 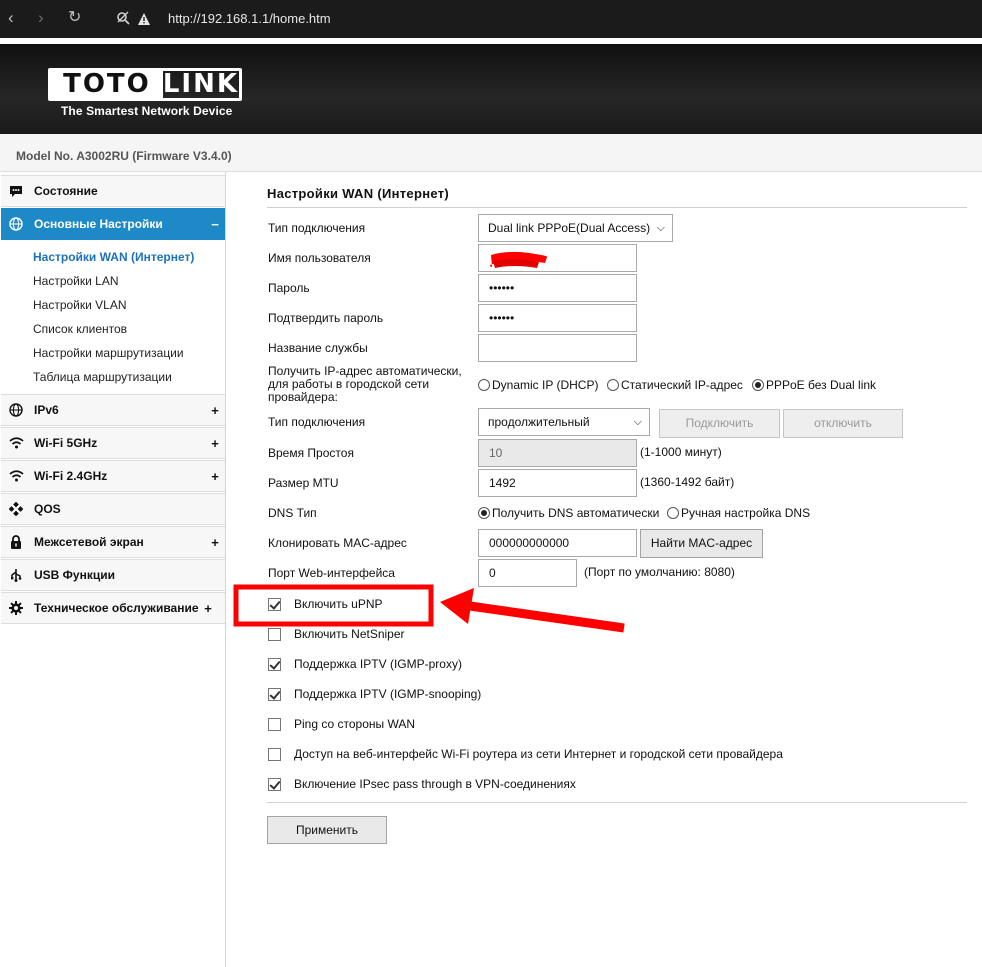 I want to click on sidebar-item-usb: USB Функции, so click(x=113, y=575).